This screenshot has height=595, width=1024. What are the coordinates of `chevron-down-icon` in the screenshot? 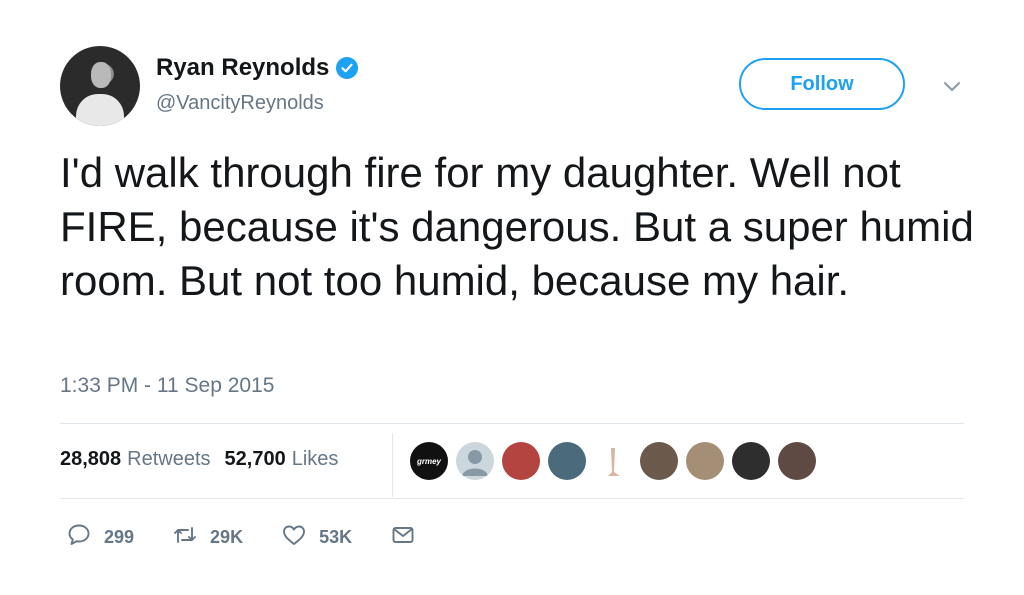 It's located at (952, 86).